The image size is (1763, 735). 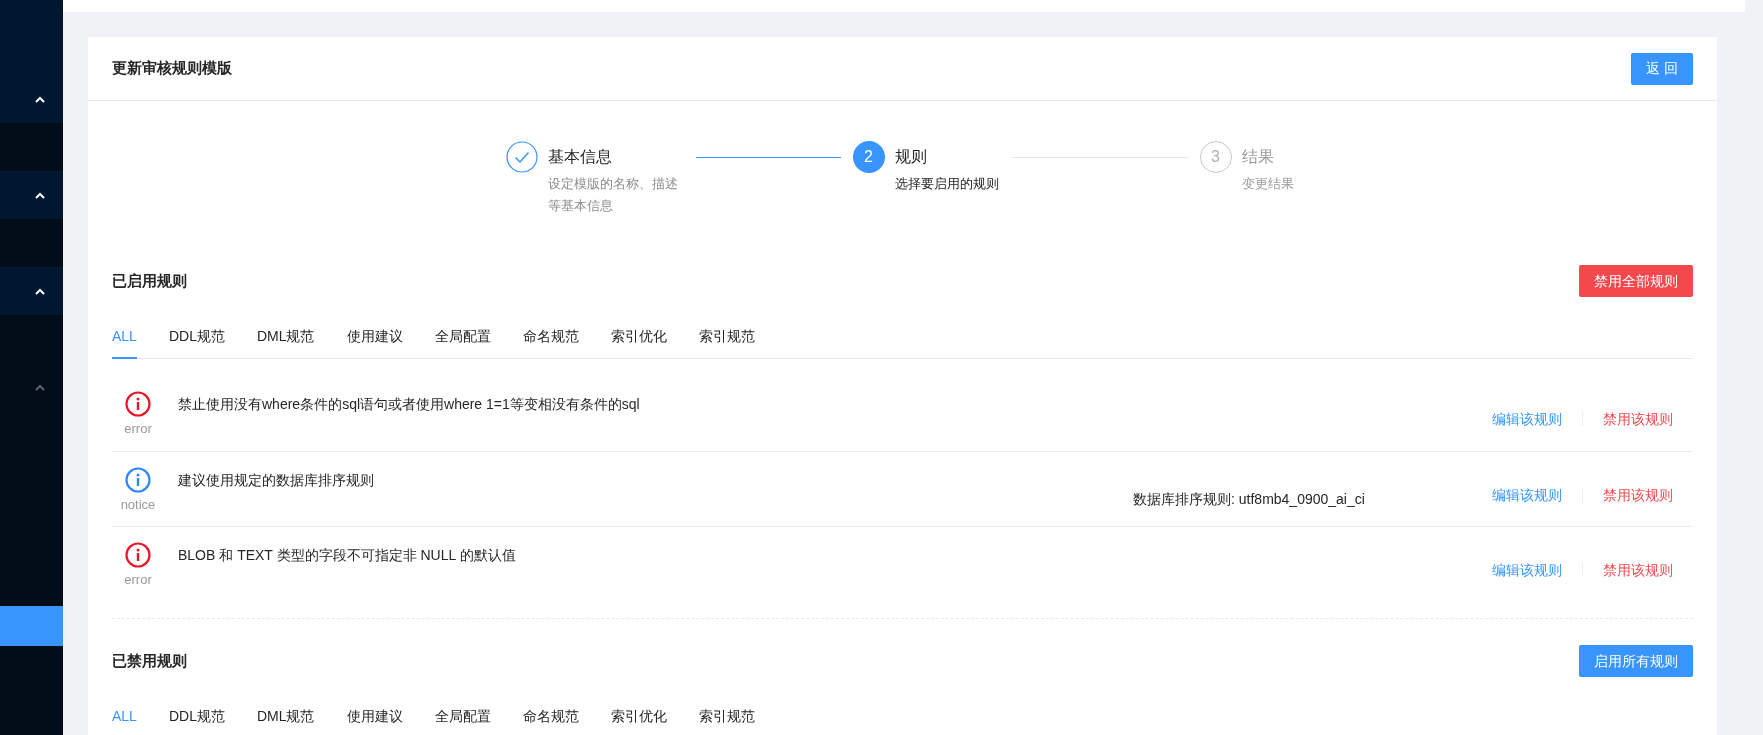 I want to click on section-title: 已启用规则, so click(x=149, y=280).